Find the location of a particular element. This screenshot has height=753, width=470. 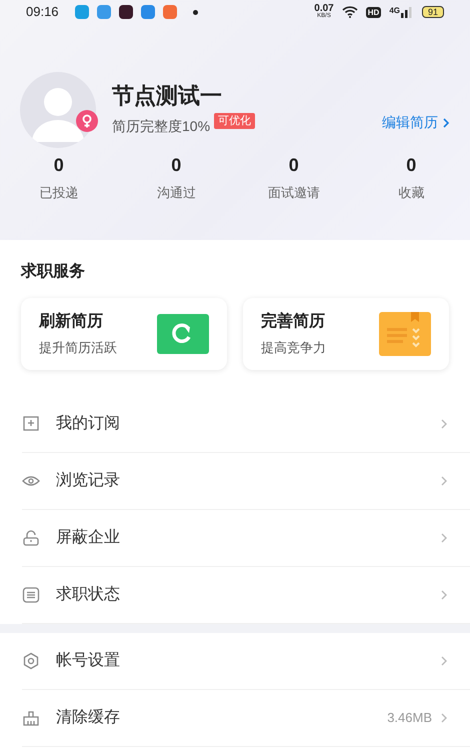

menu-item: 帐号设置 is located at coordinates (235, 661).